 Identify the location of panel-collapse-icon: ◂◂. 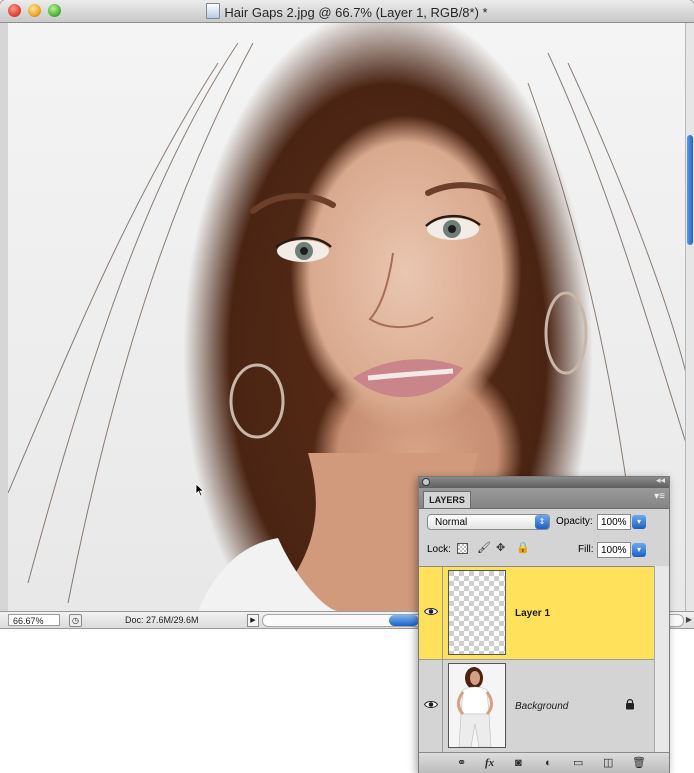
(660, 480).